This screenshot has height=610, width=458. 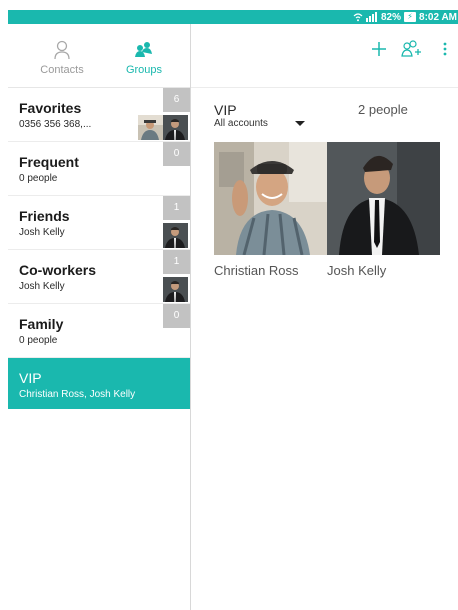 What do you see at coordinates (299, 123) in the screenshot?
I see `dropdown-caret-icon` at bounding box center [299, 123].